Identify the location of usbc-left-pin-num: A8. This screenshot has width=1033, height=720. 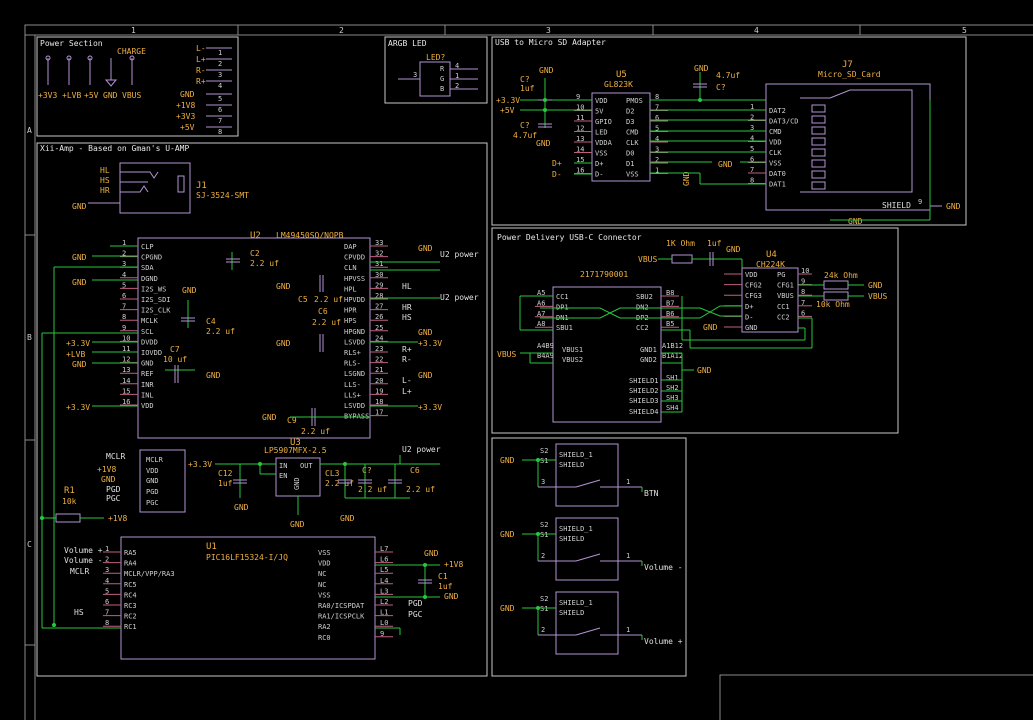
(541, 324).